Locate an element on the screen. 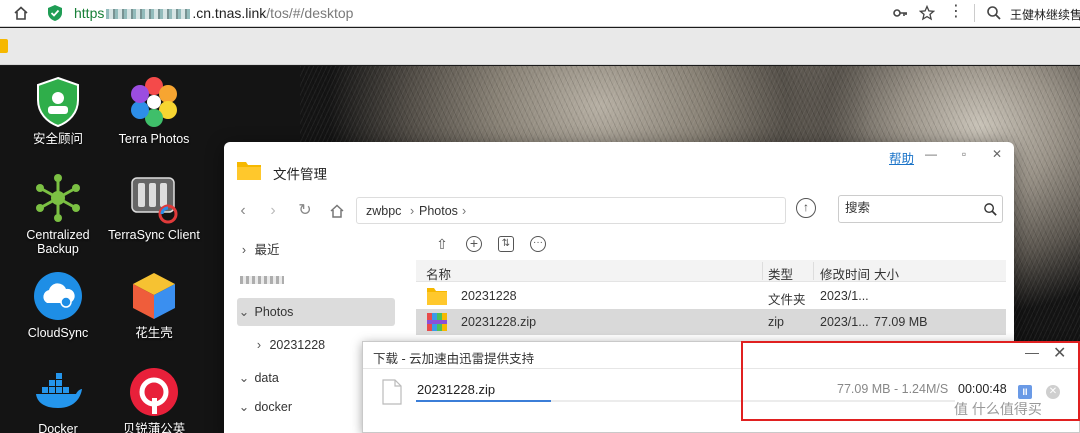 Image resolution: width=1080 pixels, height=433 pixels. file-size: 77.09 MB is located at coordinates (901, 322).